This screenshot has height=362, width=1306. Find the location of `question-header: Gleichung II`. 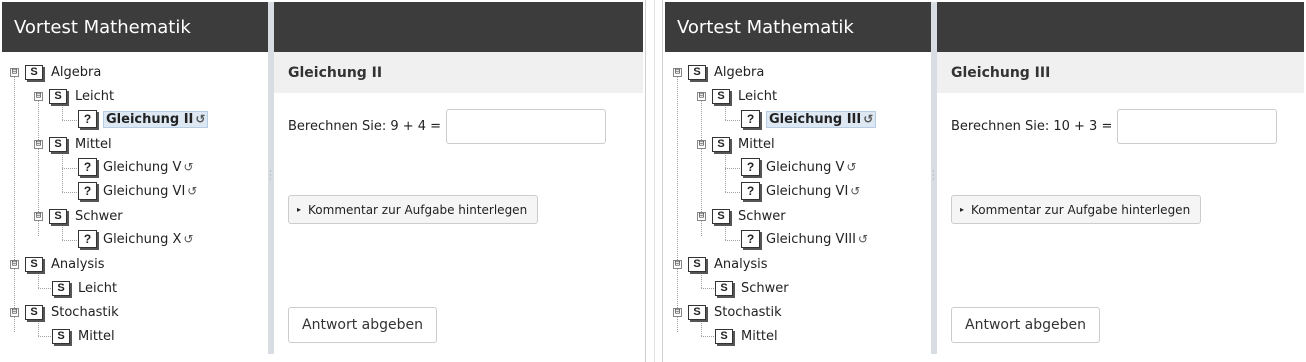

question-header: Gleichung II is located at coordinates (458, 72).